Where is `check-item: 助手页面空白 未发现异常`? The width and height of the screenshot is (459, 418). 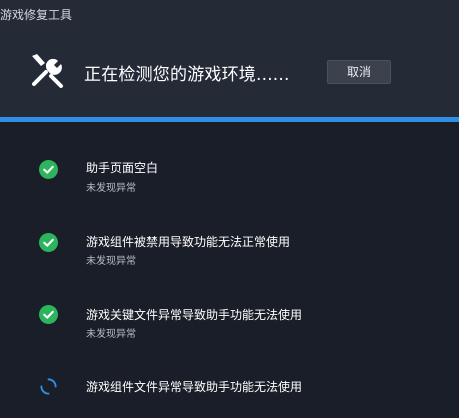 check-item: 助手页面空白 未发现异常 is located at coordinates (229, 180).